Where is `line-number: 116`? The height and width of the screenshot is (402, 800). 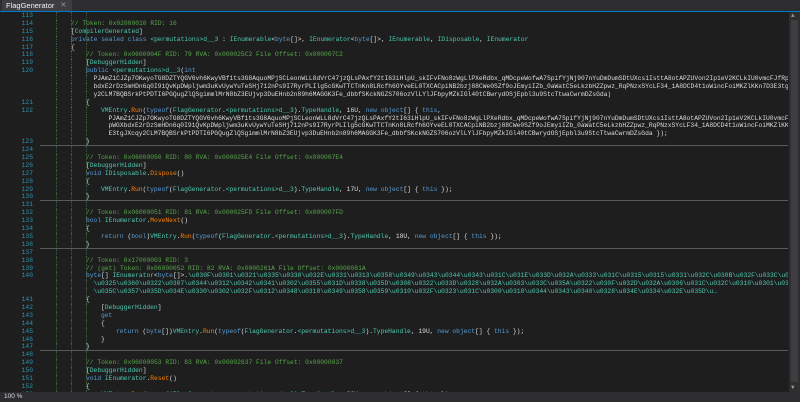 line-number: 116 is located at coordinates (27, 39).